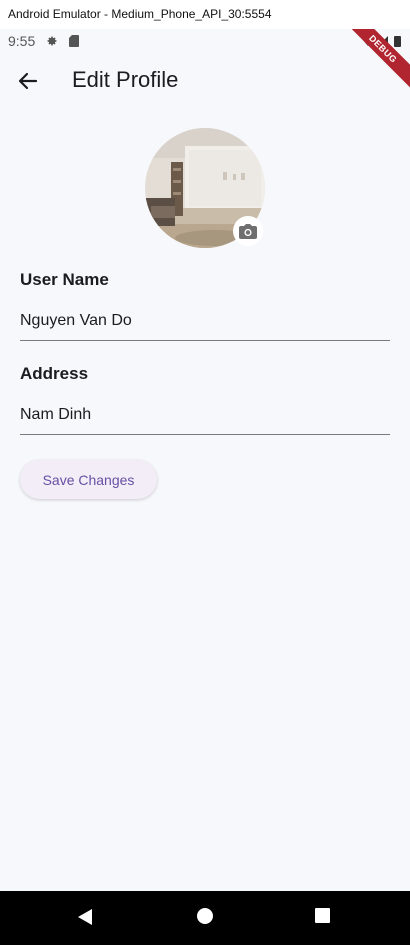 This screenshot has width=410, height=945. I want to click on arrow-back-icon, so click(28, 81).